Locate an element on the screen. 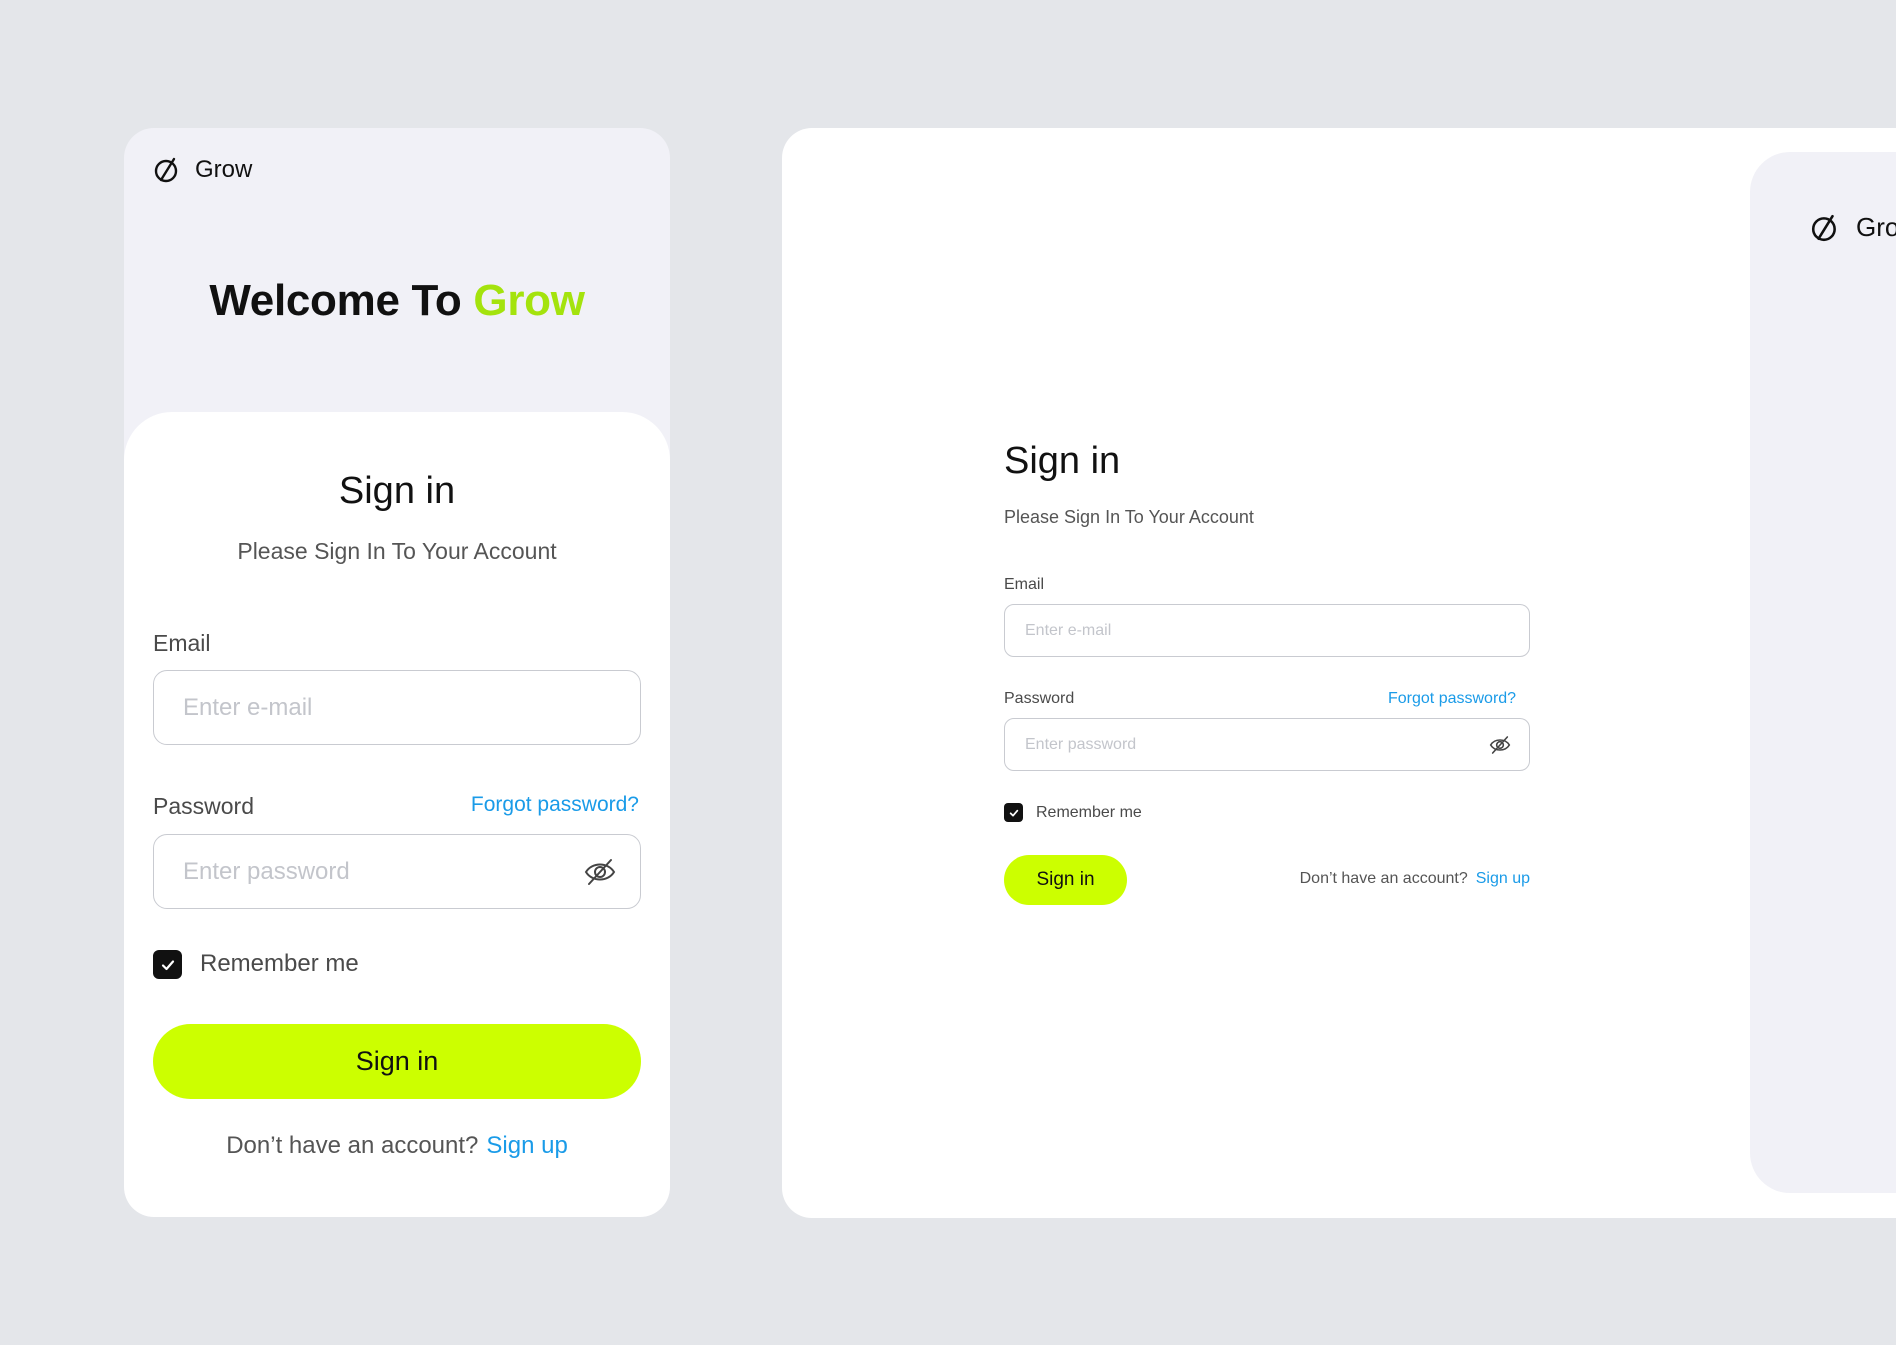 This screenshot has height=1345, width=1896. welcome-heading: Welcome To Grow is located at coordinates (397, 301).